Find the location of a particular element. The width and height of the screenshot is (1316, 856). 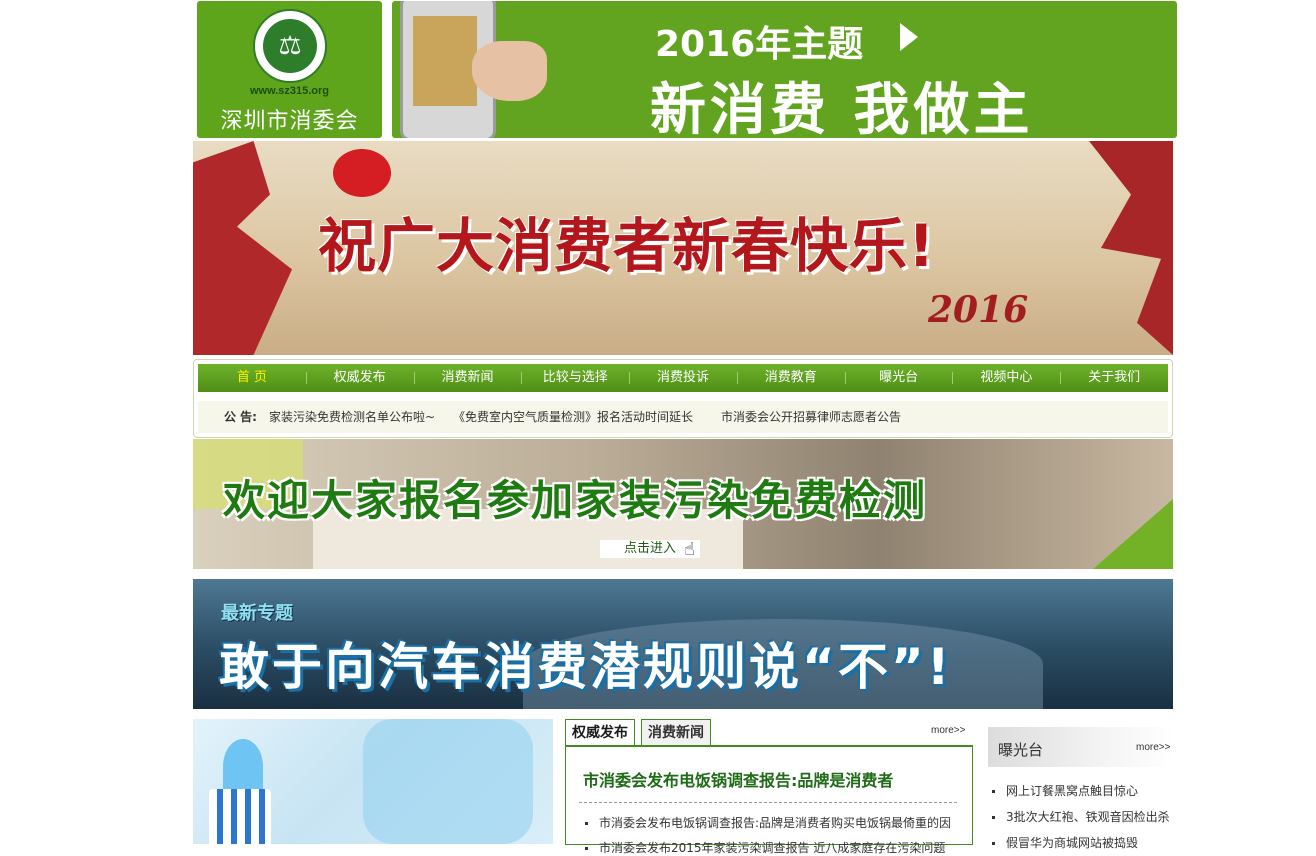

site-logo: ⚖ www.sz315.org 深圳市消委会 is located at coordinates (289, 69).